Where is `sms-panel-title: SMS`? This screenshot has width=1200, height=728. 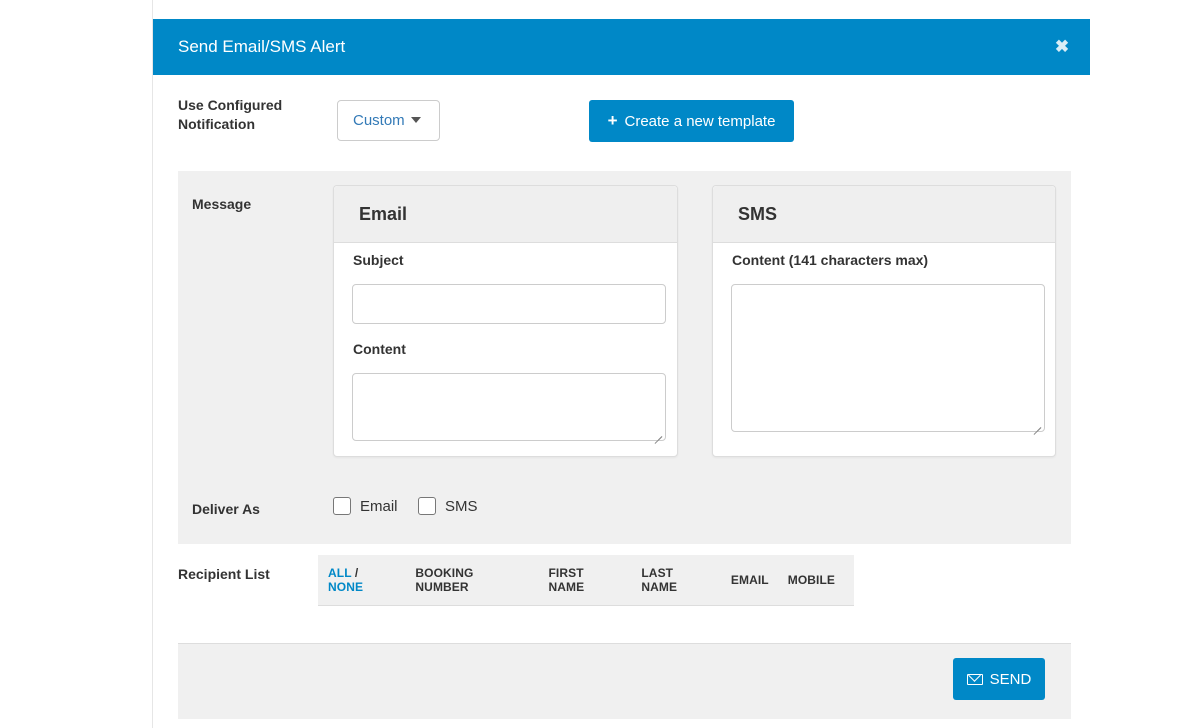
sms-panel-title: SMS is located at coordinates (884, 214).